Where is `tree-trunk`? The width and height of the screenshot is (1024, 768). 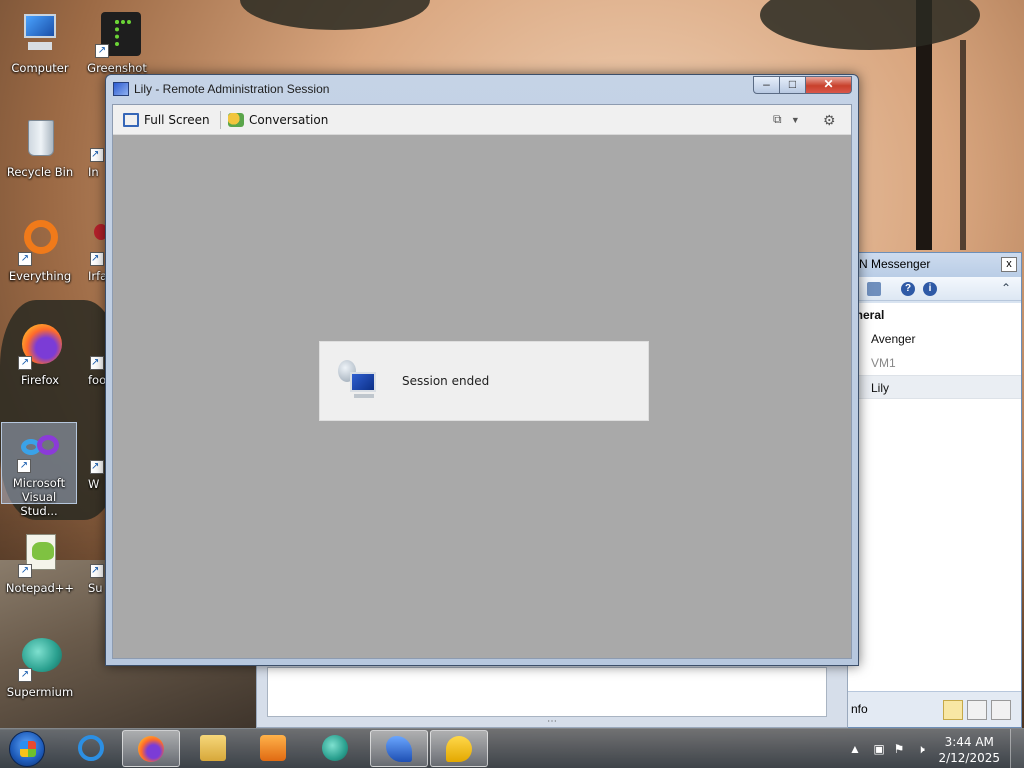
tree-trunk is located at coordinates (963, 145).